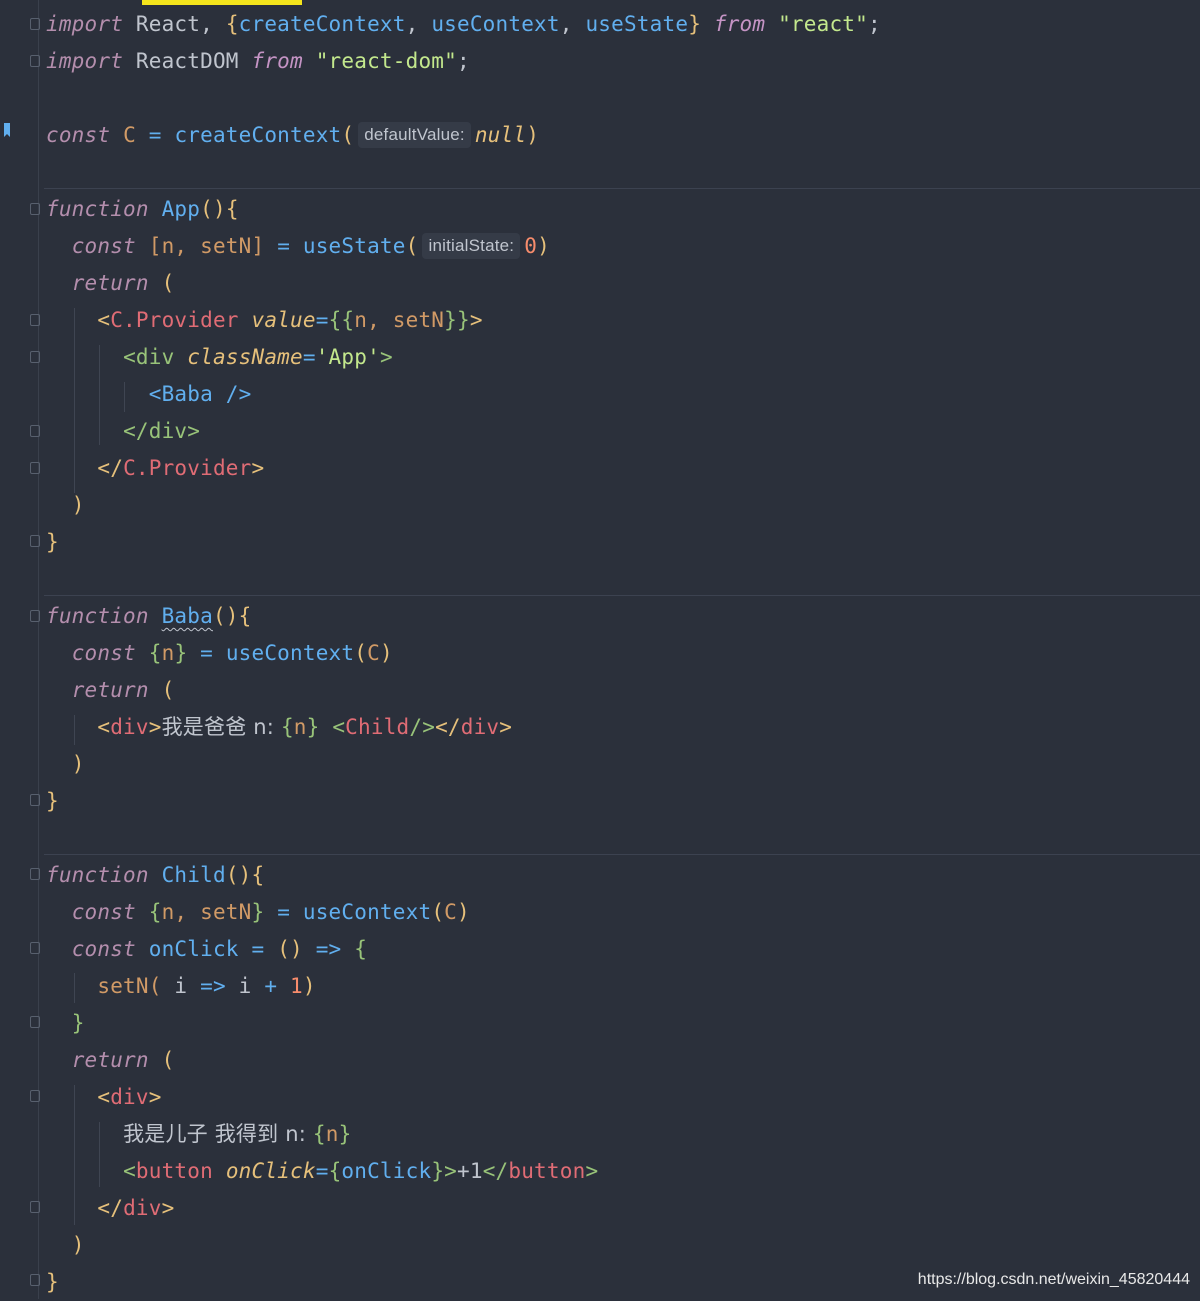 Image resolution: width=1200 pixels, height=1301 pixels. I want to click on code-line: const {n, setN} = useContext(C), so click(623, 912).